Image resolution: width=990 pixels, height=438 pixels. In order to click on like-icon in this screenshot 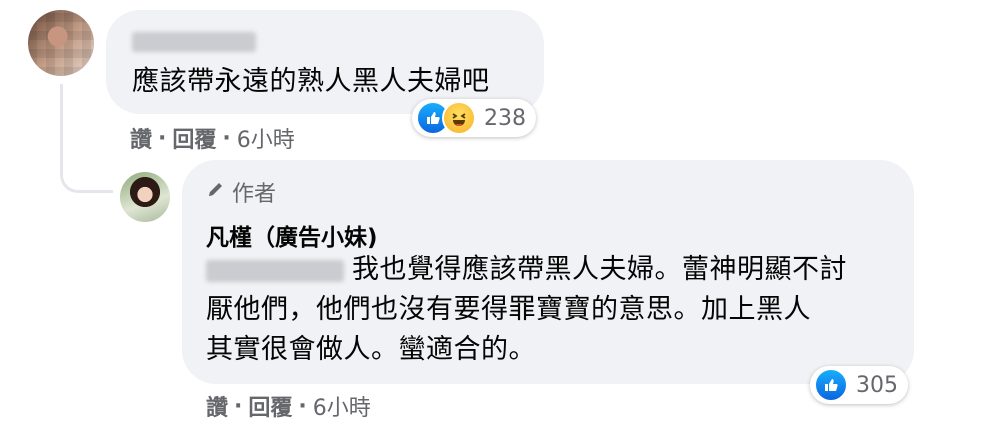, I will do `click(831, 385)`.